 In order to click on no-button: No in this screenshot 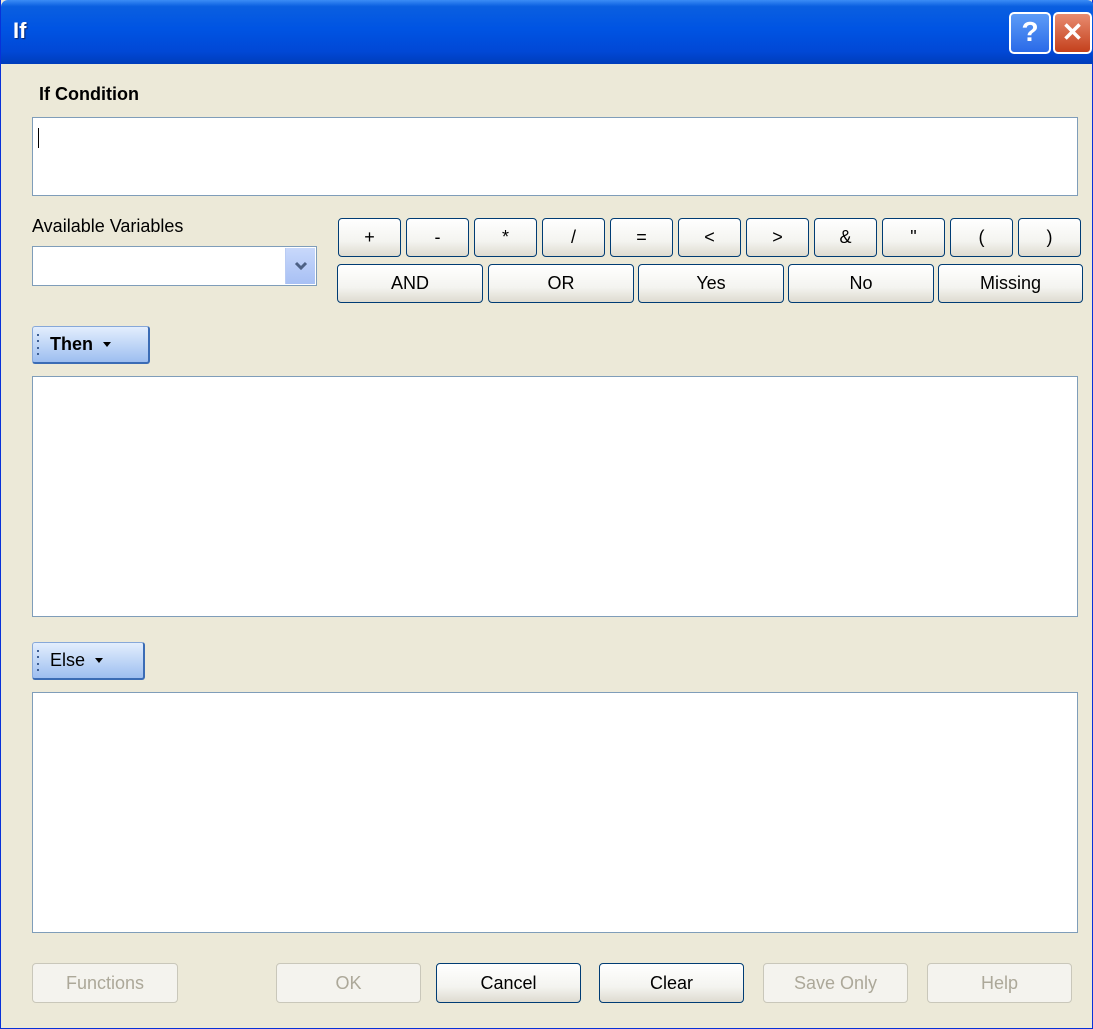, I will do `click(861, 283)`.